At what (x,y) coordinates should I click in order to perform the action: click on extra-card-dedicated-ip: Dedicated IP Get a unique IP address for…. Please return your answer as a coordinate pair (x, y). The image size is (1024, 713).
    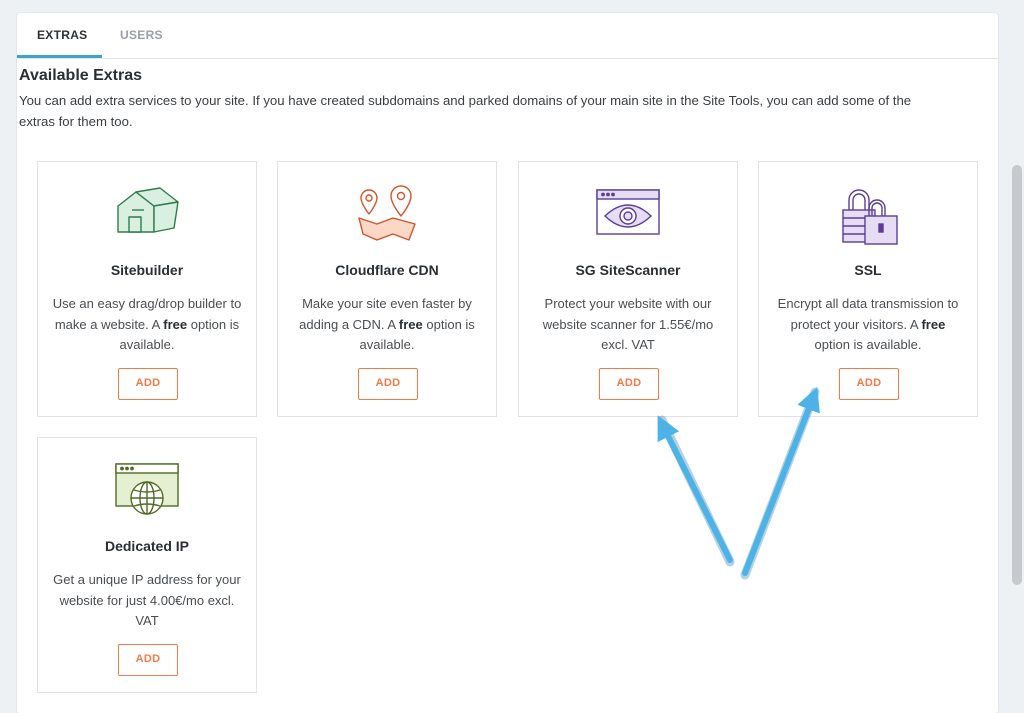
    Looking at the image, I should click on (147, 565).